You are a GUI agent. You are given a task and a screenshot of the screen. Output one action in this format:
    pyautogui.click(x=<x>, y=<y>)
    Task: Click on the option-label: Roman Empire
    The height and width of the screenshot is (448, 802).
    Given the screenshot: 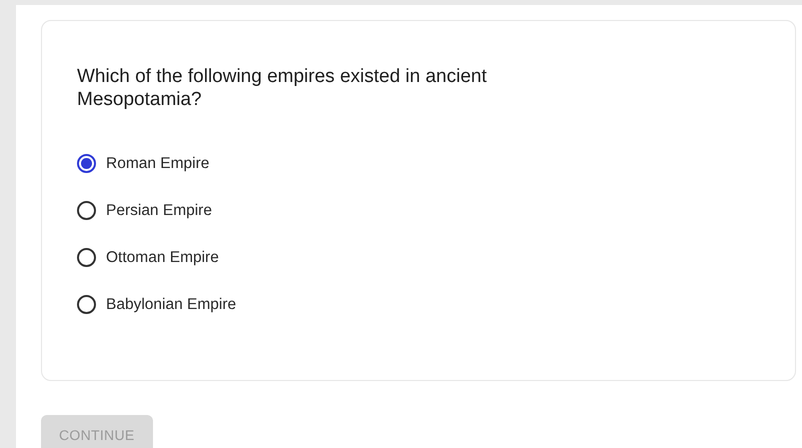 What is the action you would take?
    pyautogui.click(x=158, y=164)
    